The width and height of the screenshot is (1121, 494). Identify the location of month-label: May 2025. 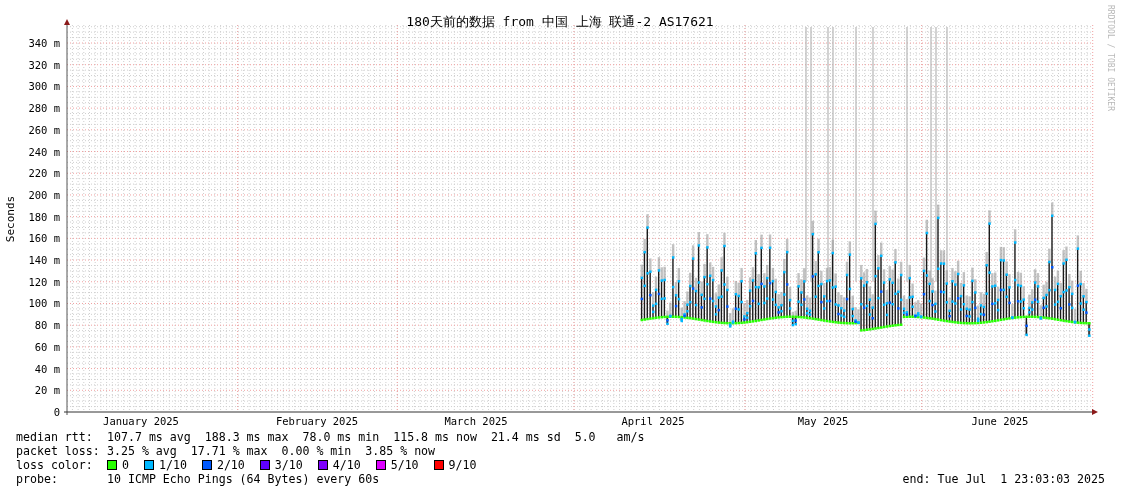
(823, 421).